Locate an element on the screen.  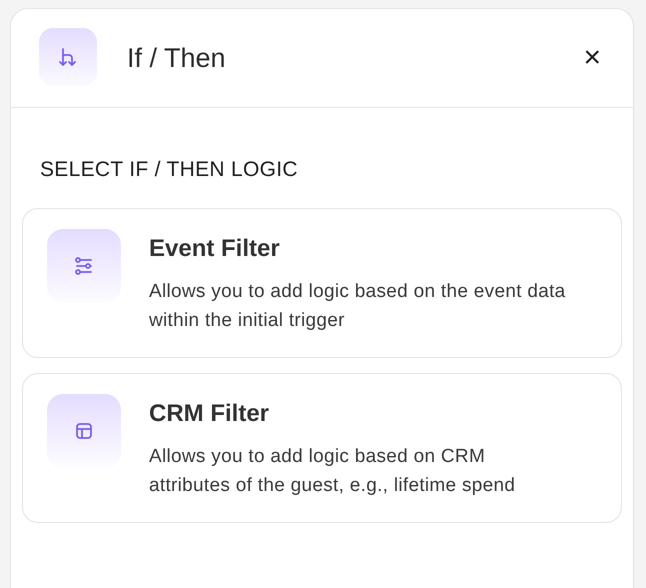
sliders-icon is located at coordinates (84, 266).